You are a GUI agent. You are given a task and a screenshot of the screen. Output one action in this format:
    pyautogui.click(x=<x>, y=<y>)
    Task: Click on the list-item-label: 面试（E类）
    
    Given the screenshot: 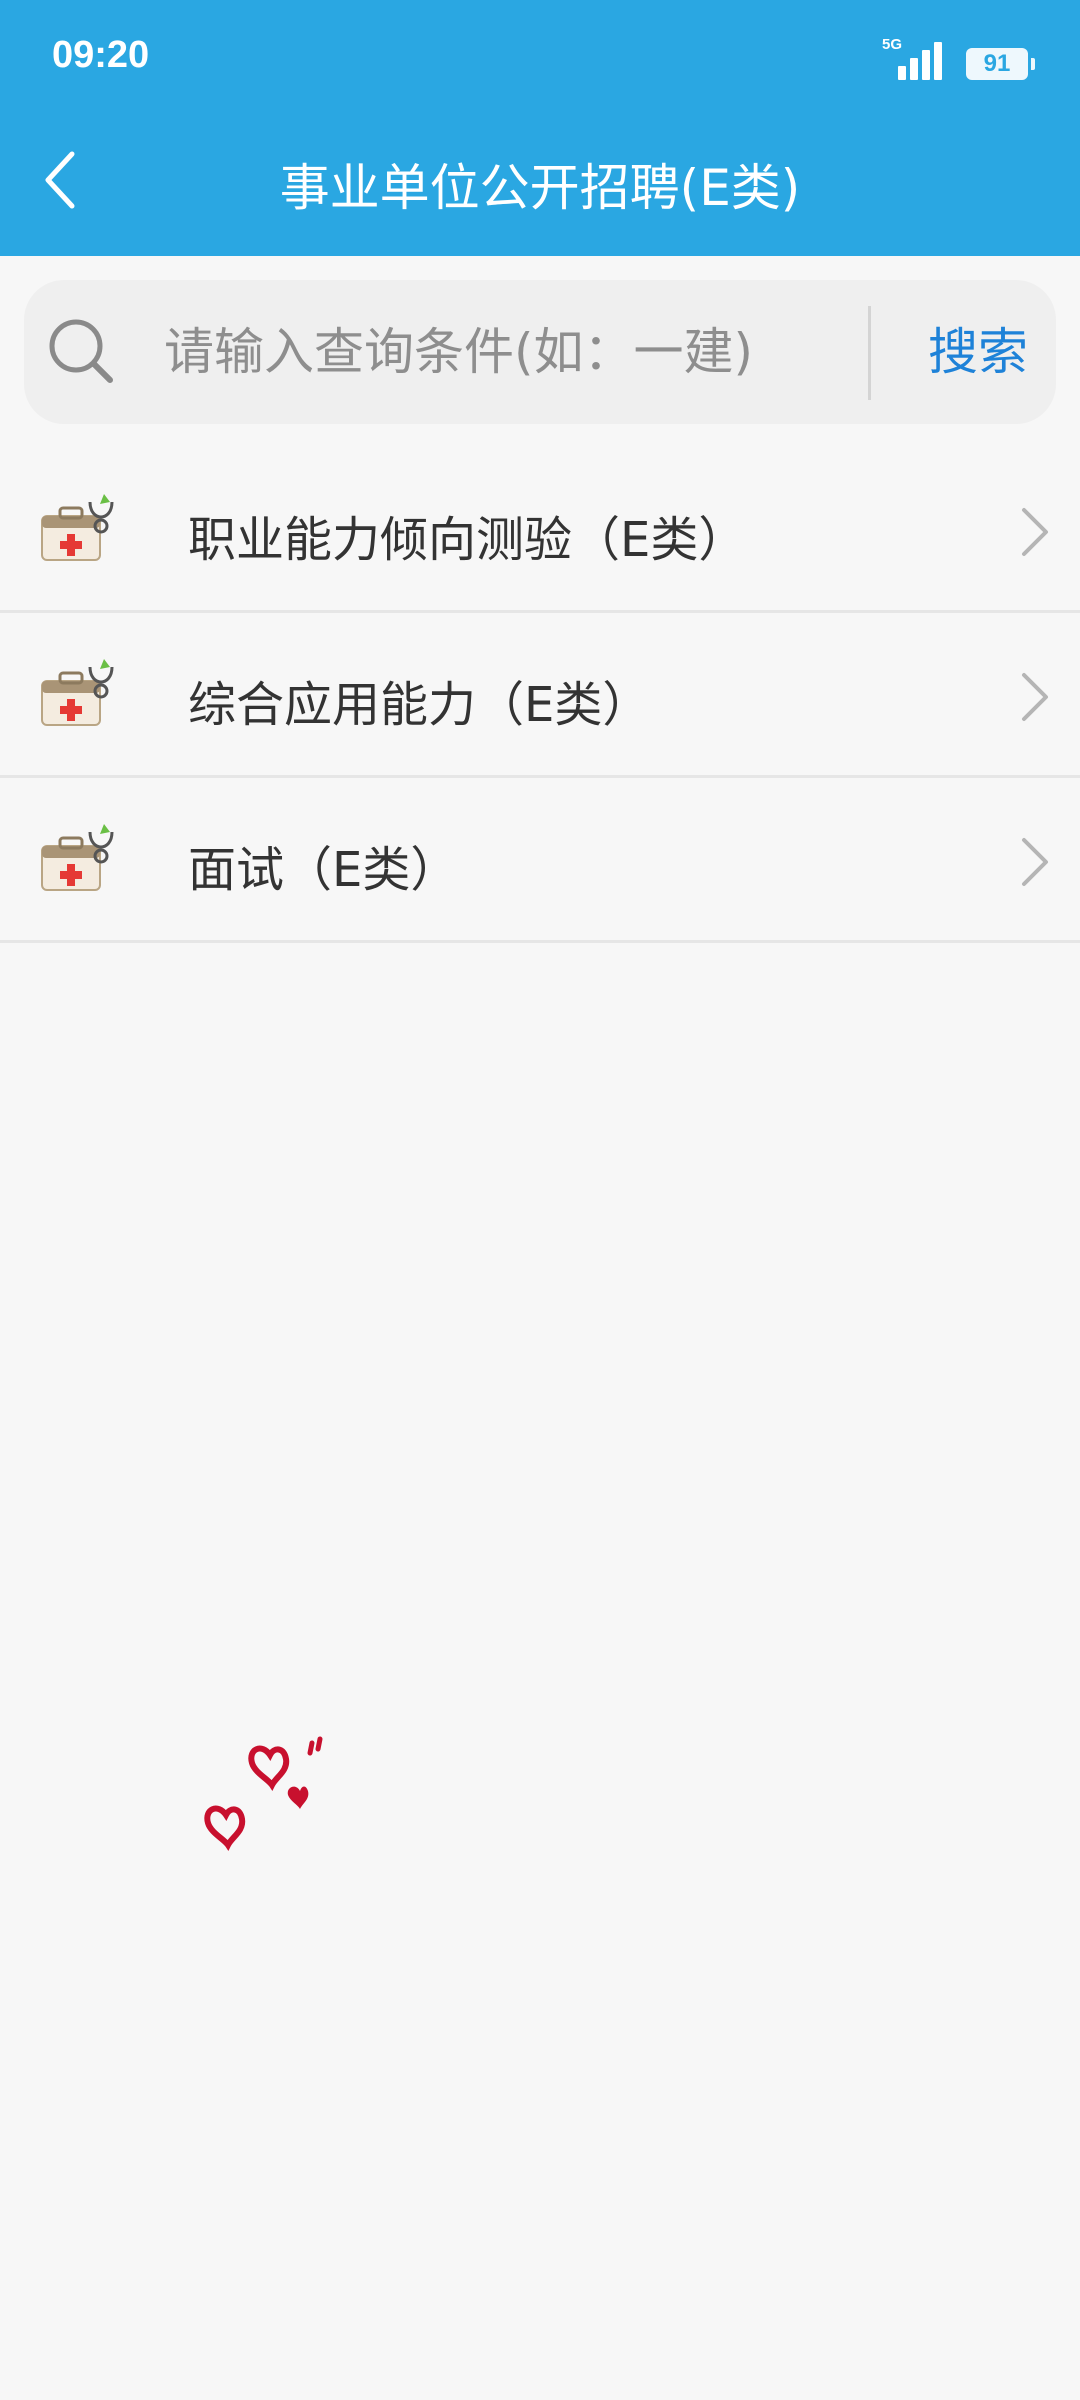 What is the action you would take?
    pyautogui.click(x=323, y=870)
    